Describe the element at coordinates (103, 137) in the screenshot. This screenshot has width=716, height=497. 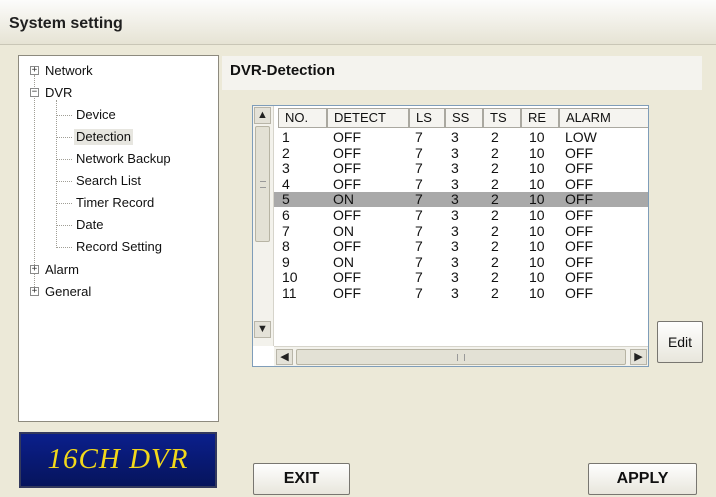
I see `tree-item-detection: Detection` at that location.